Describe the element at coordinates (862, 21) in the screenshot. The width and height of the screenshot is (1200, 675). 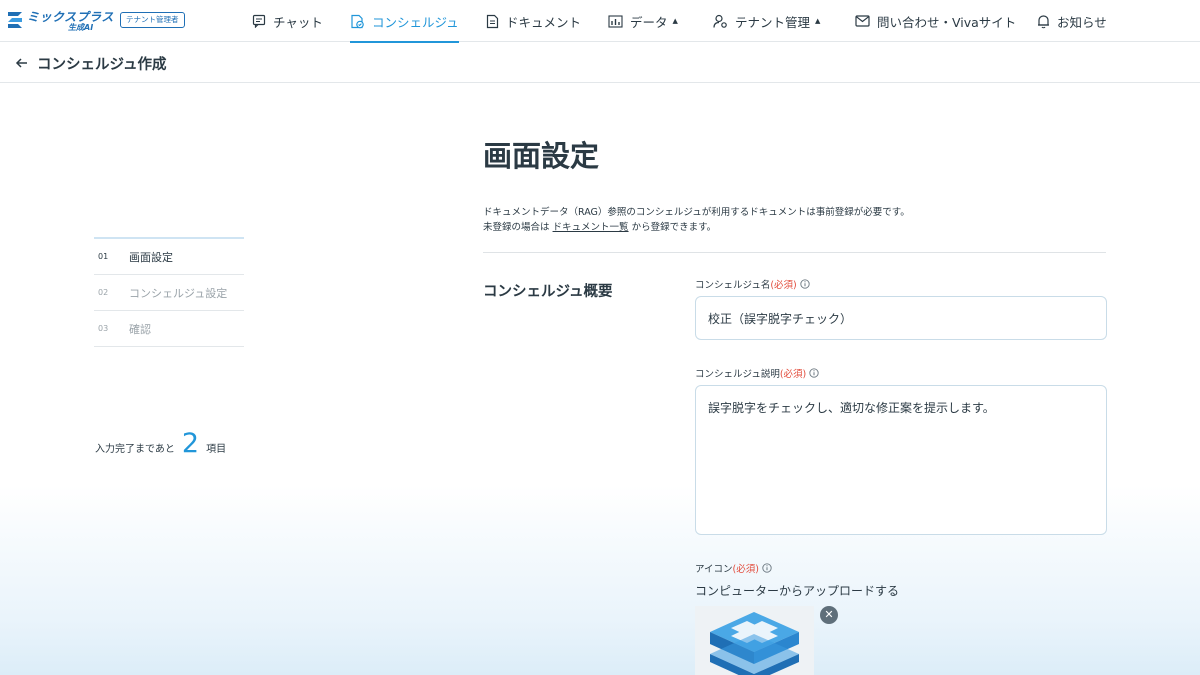
I see `mail-icon` at that location.